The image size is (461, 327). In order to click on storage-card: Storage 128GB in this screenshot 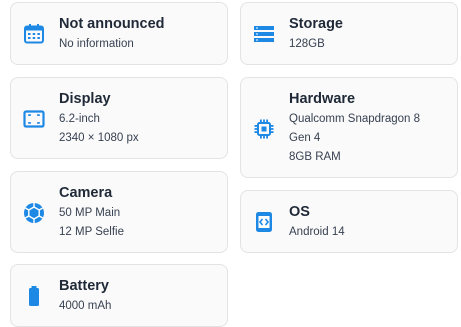, I will do `click(349, 33)`.